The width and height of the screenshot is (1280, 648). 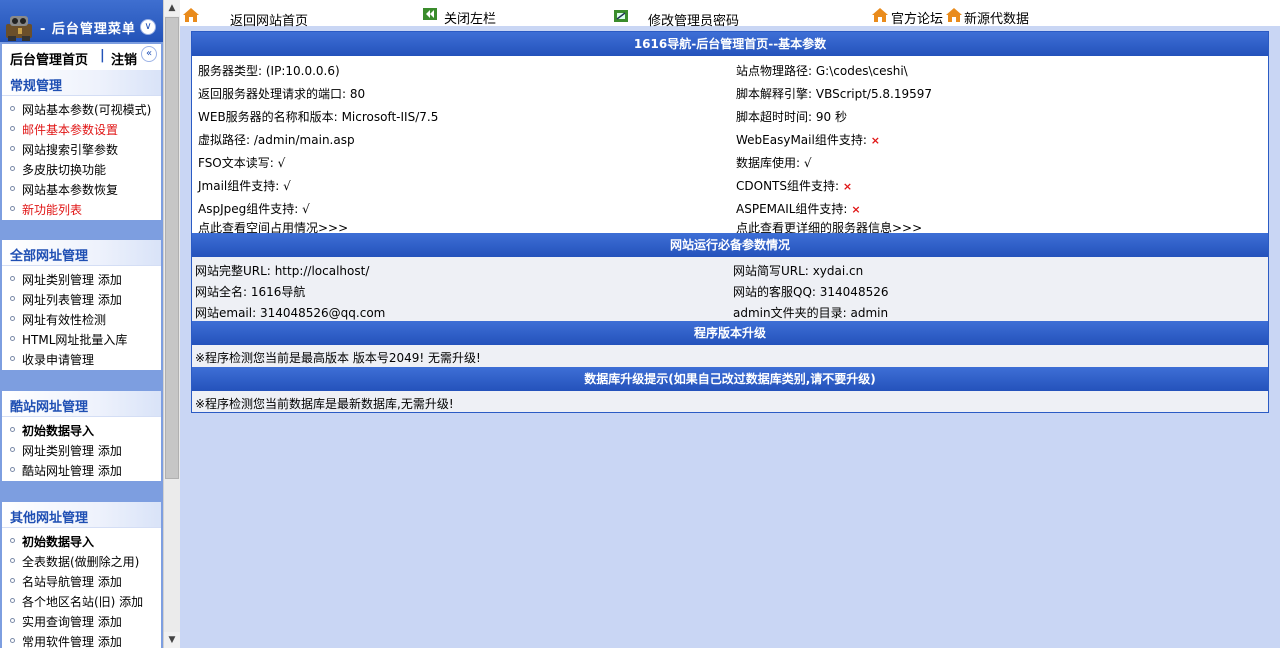 What do you see at coordinates (58, 360) in the screenshot?
I see `sidebar-menu-item-label: 收录申请管理` at bounding box center [58, 360].